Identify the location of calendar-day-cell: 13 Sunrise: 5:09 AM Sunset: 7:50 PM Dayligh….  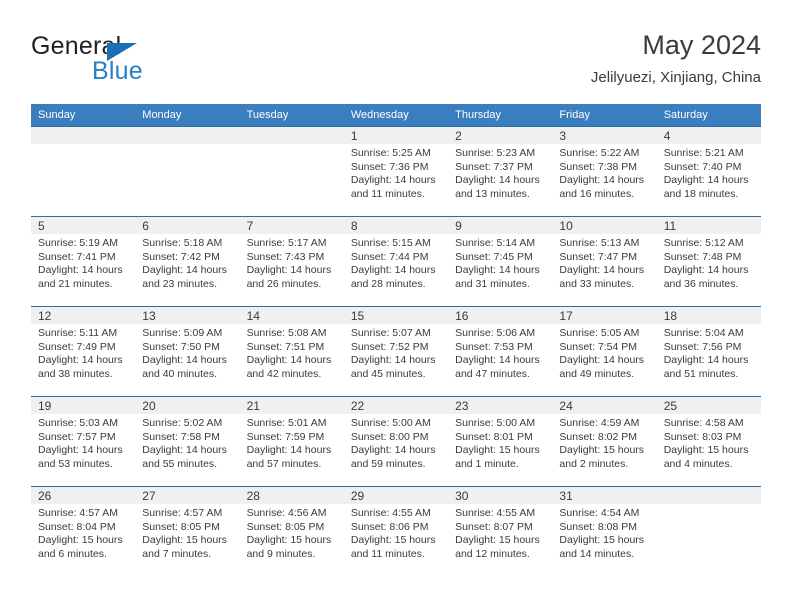
(187, 351).